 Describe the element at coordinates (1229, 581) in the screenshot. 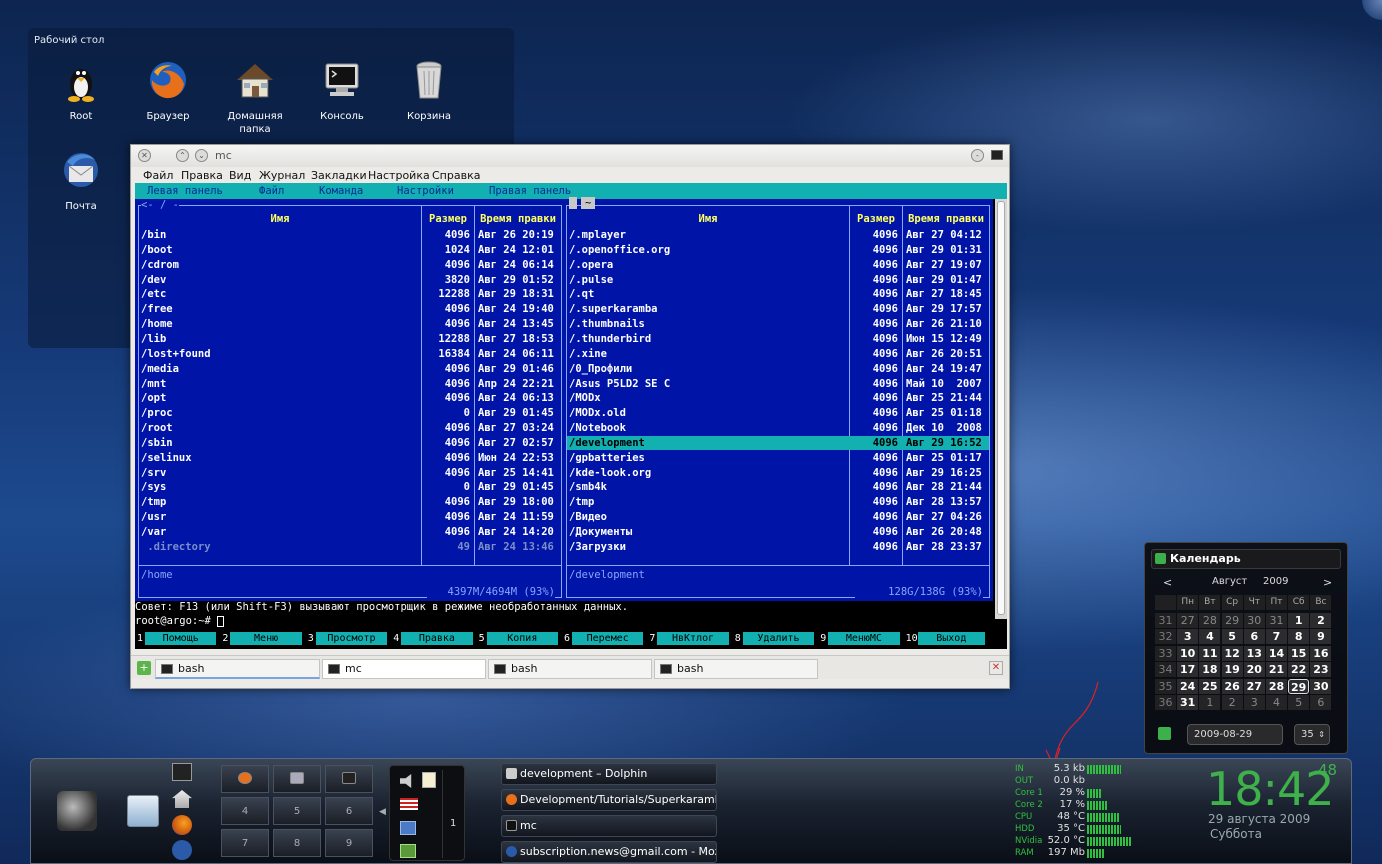

I see `calendar-month: Август` at that location.